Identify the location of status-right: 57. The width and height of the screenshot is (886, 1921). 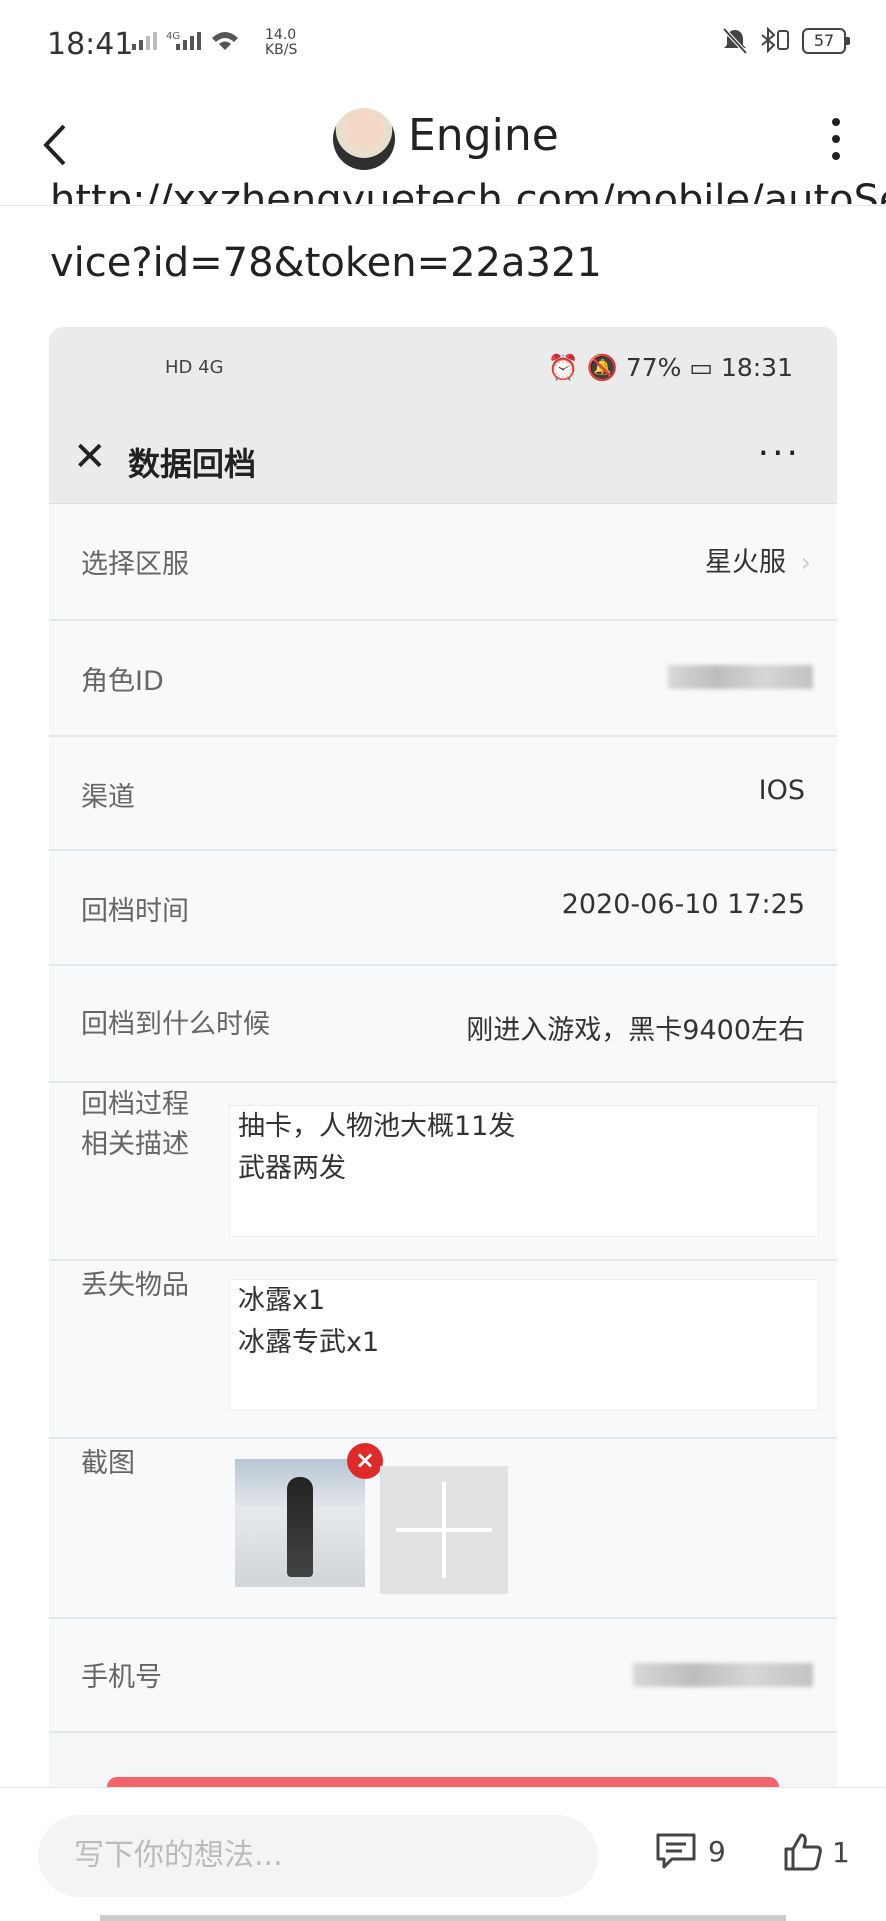
(786, 41).